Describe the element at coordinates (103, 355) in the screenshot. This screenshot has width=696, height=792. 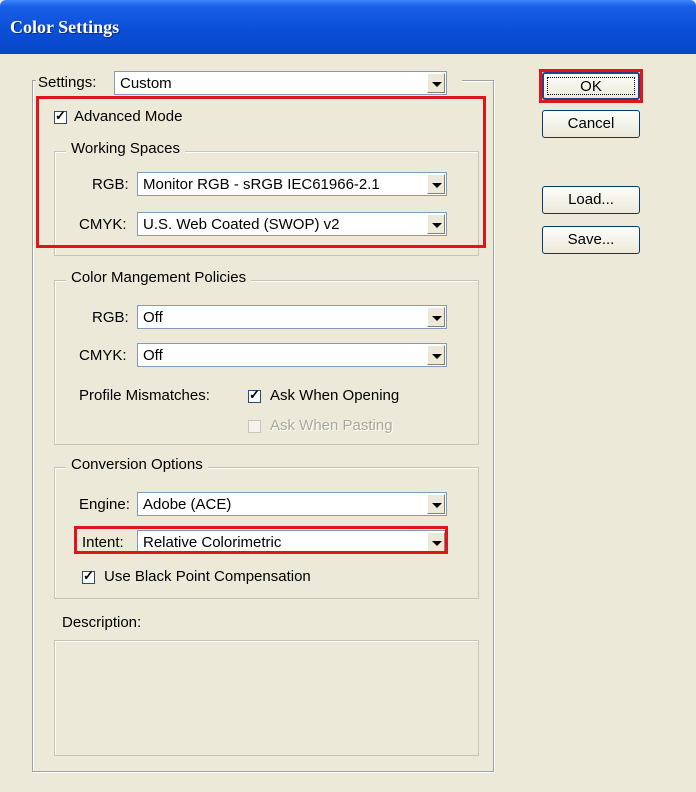
I see `policy-cmyk-label: CMYK:` at that location.